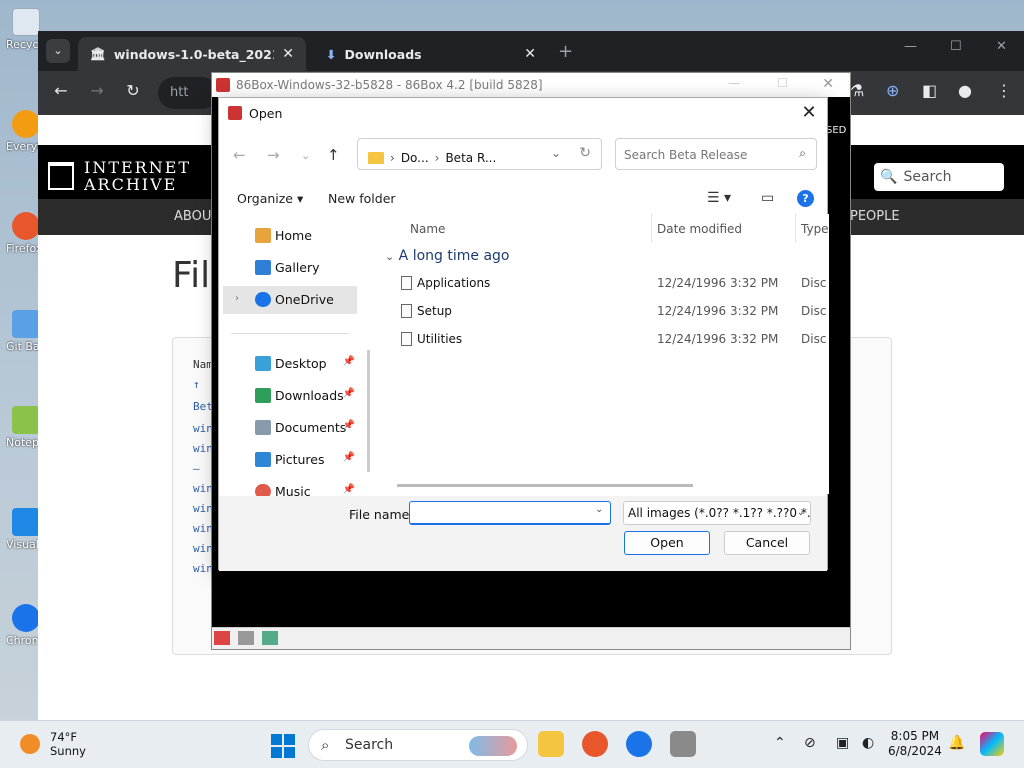 The height and width of the screenshot is (768, 1024). What do you see at coordinates (716, 154) in the screenshot?
I see `search-input: Search Beta Release ⌕` at bounding box center [716, 154].